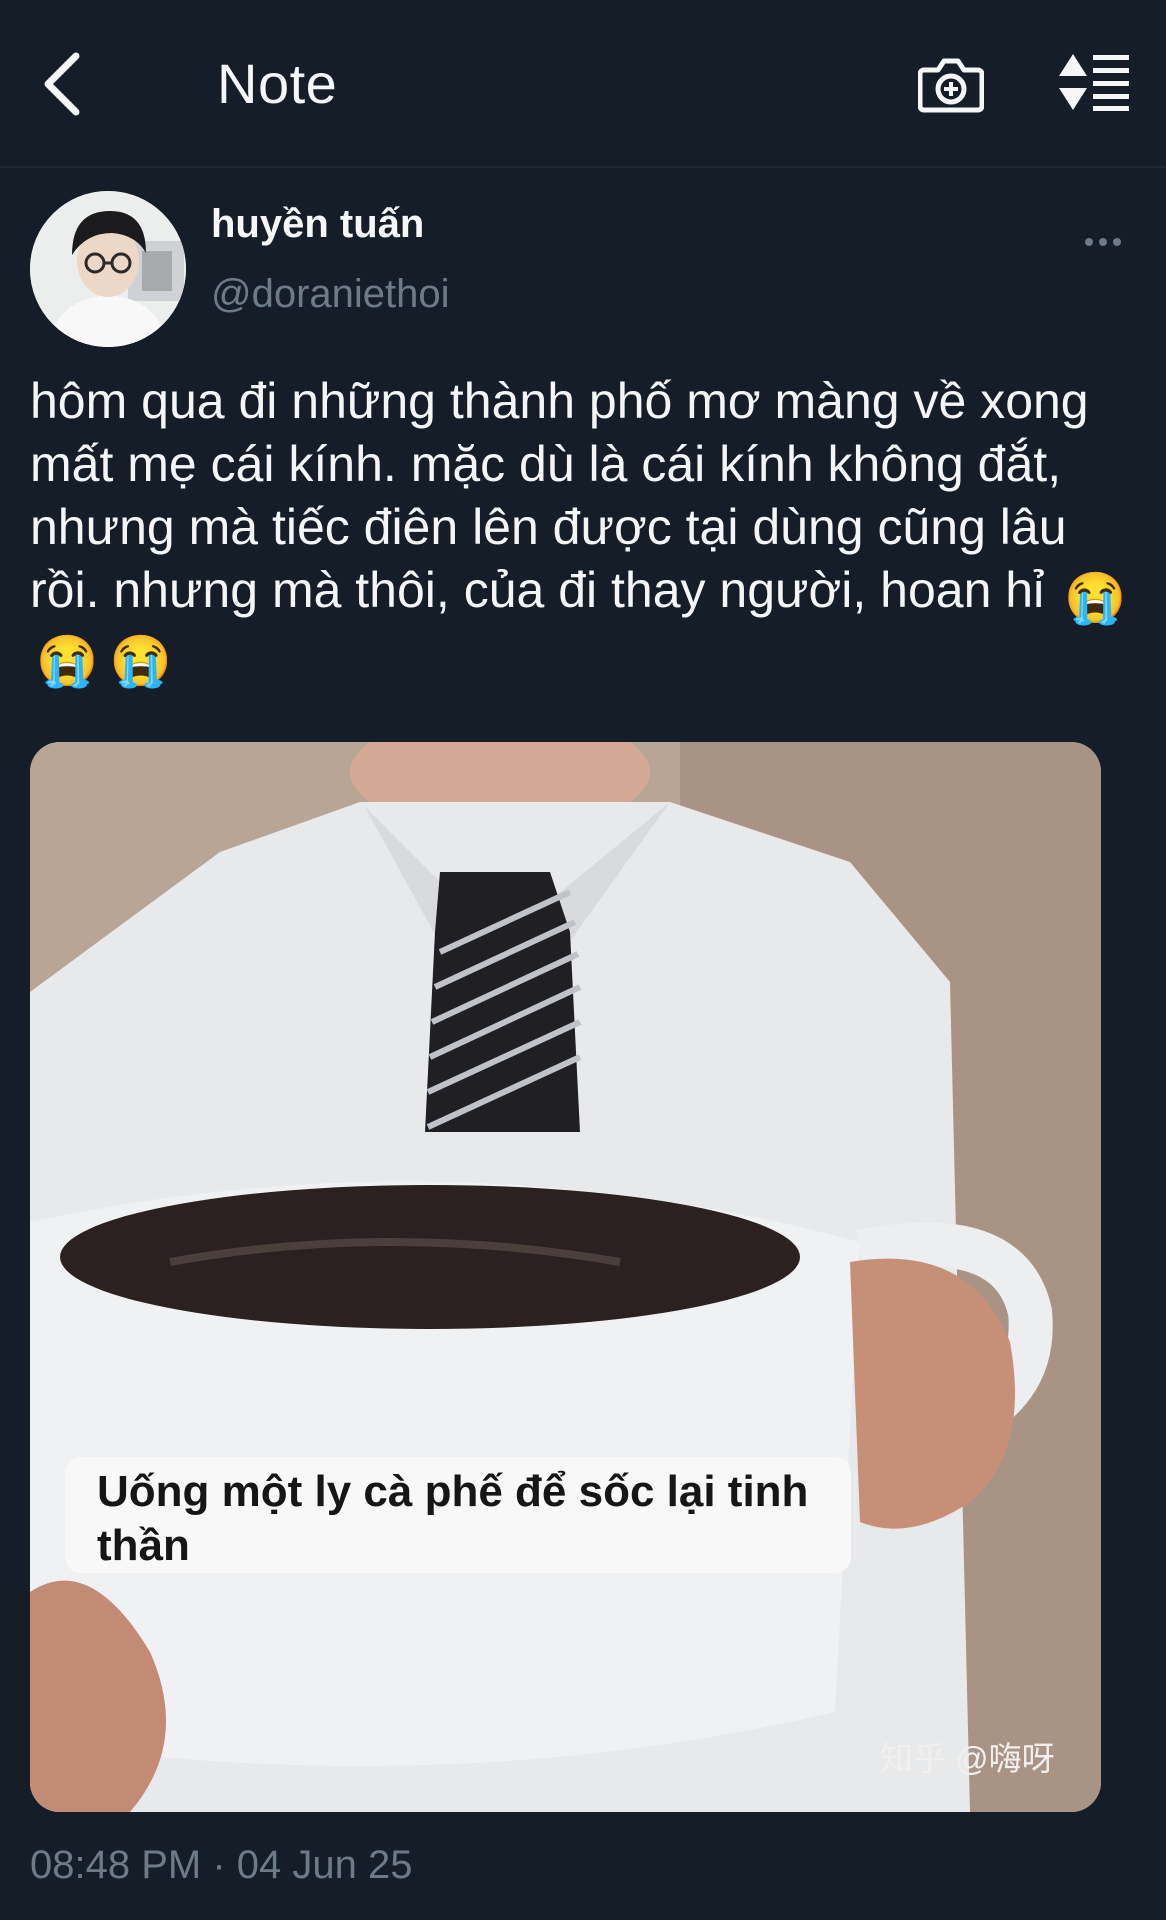 The image size is (1166, 1920). I want to click on image-watermark: 知乎 @嗨呀, so click(967, 1758).